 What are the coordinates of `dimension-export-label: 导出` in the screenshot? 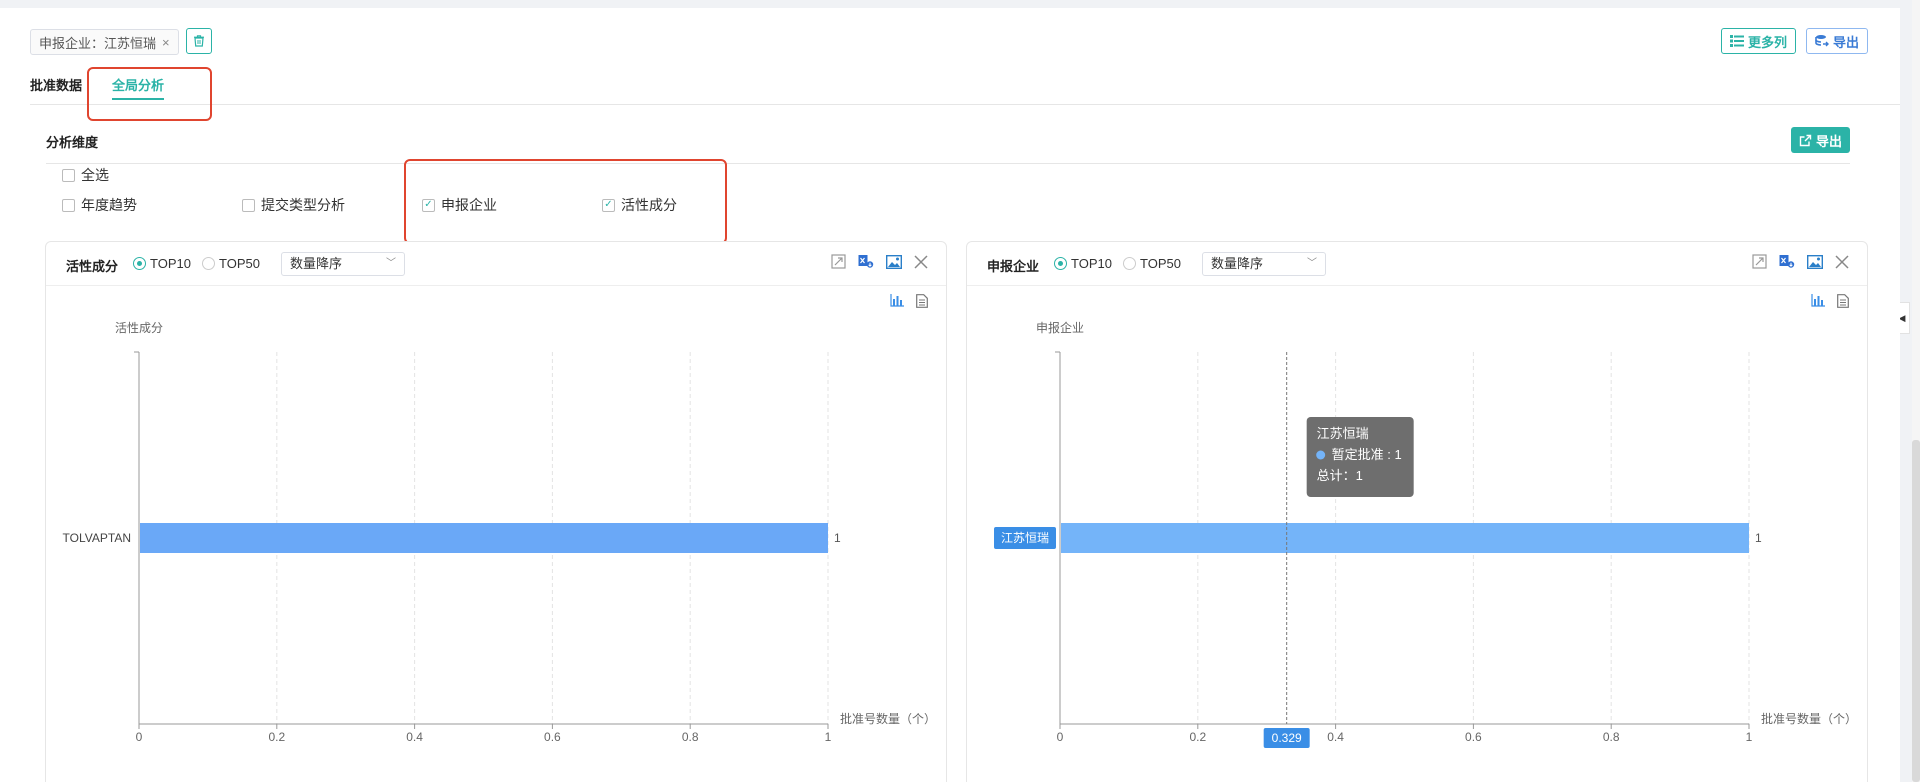 It's located at (1828, 141).